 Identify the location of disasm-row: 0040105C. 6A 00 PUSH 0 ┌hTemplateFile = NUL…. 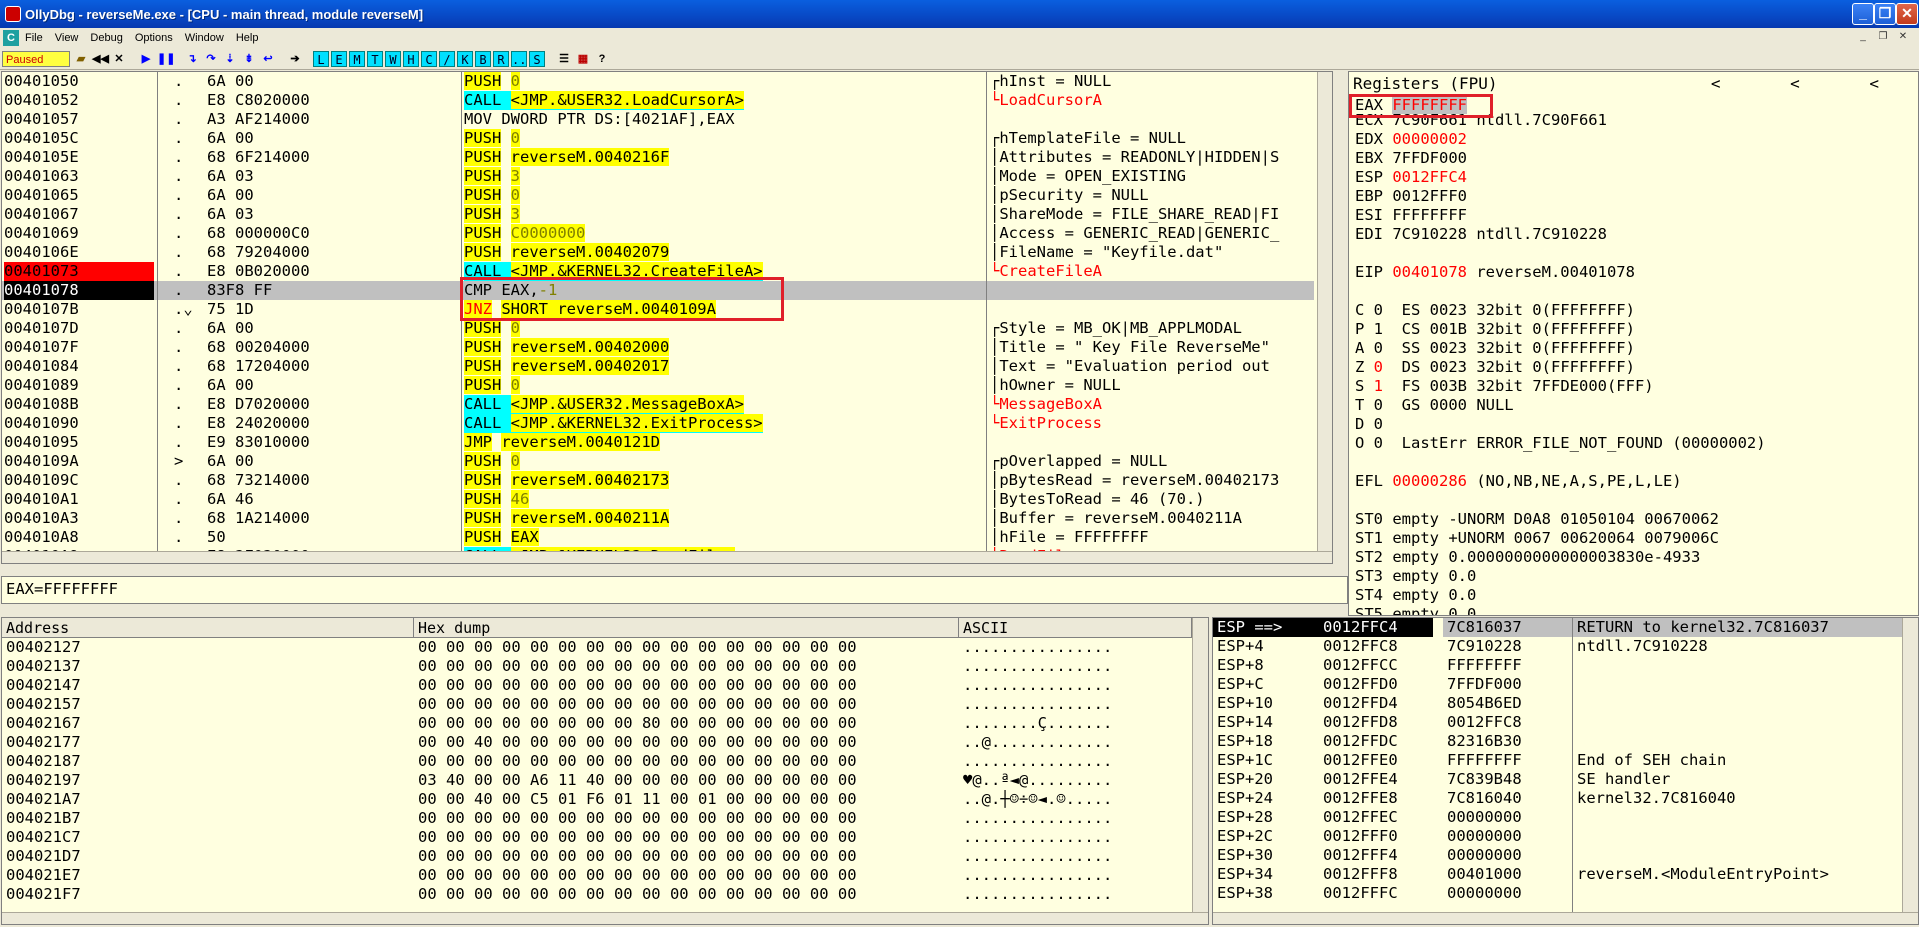
(658, 138).